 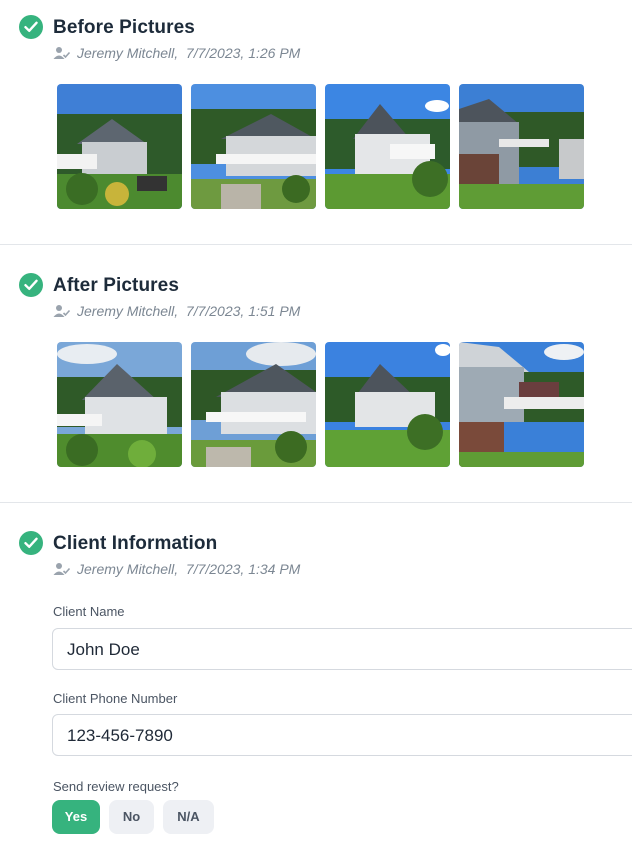 I want to click on timestamp: 7/7/2023, 1:26 PM, so click(x=243, y=53).